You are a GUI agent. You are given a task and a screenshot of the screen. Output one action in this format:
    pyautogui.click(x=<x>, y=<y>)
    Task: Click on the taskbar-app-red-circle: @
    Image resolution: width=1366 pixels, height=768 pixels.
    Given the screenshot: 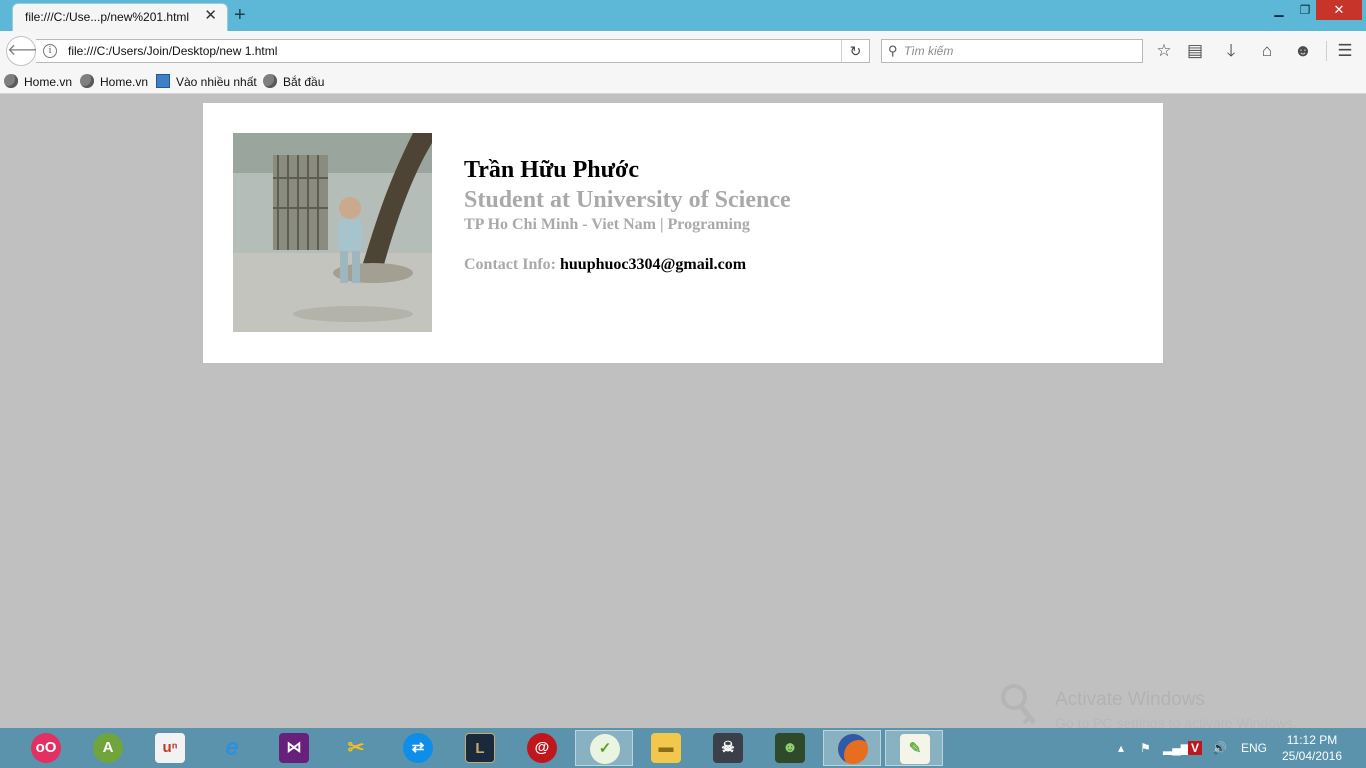 What is the action you would take?
    pyautogui.click(x=542, y=748)
    